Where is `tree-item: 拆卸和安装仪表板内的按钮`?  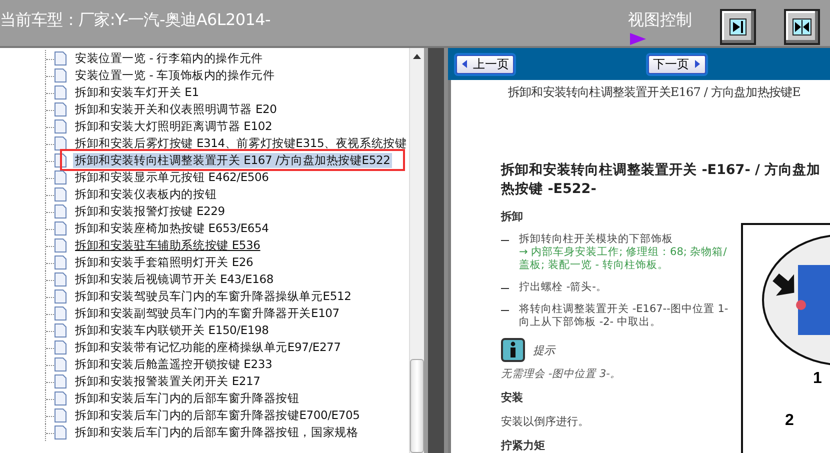
tree-item: 拆卸和安装仪表板内的按钮 is located at coordinates (146, 194).